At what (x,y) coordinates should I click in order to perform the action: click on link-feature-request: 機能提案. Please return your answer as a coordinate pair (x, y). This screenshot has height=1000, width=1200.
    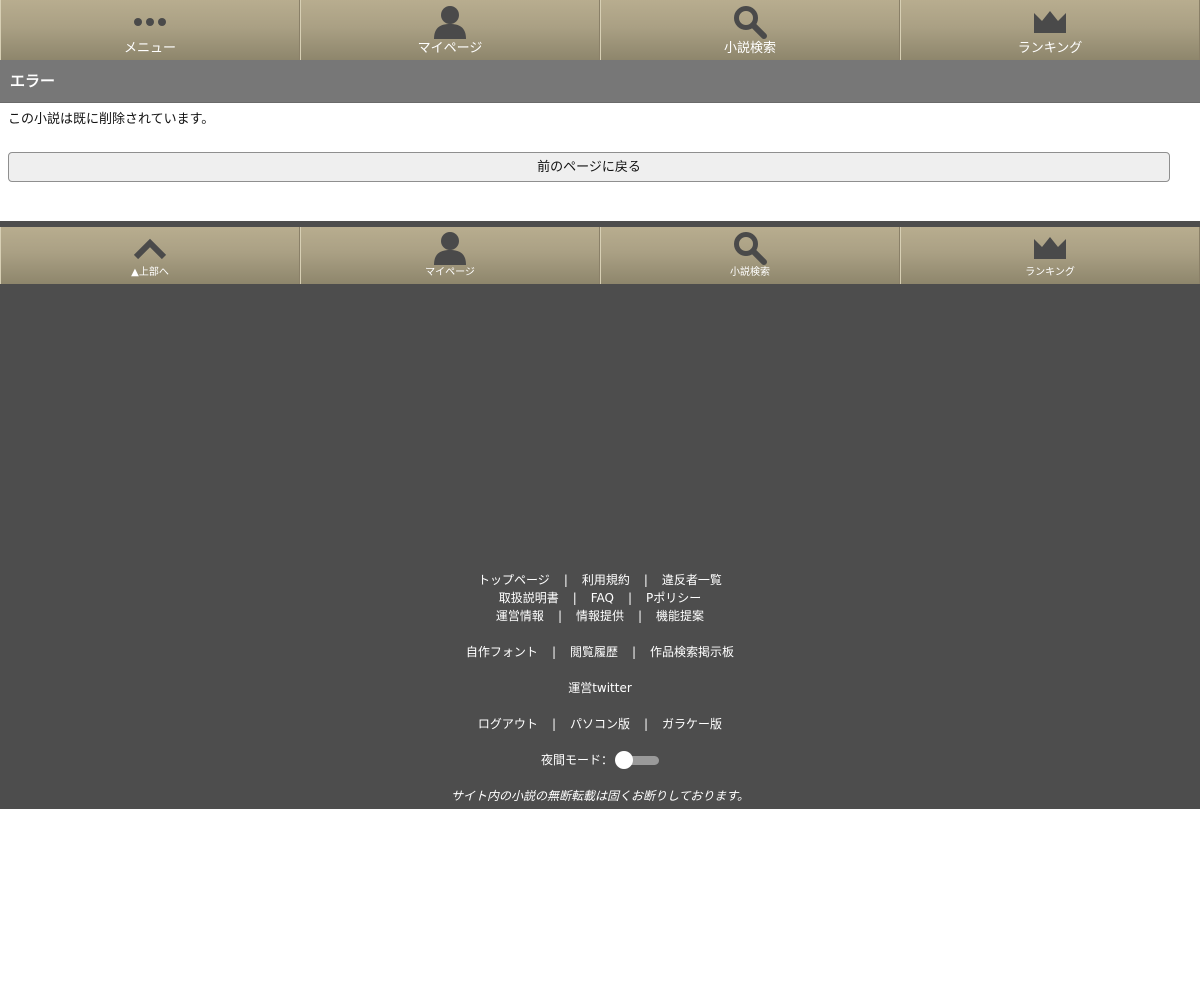
    Looking at the image, I should click on (680, 616).